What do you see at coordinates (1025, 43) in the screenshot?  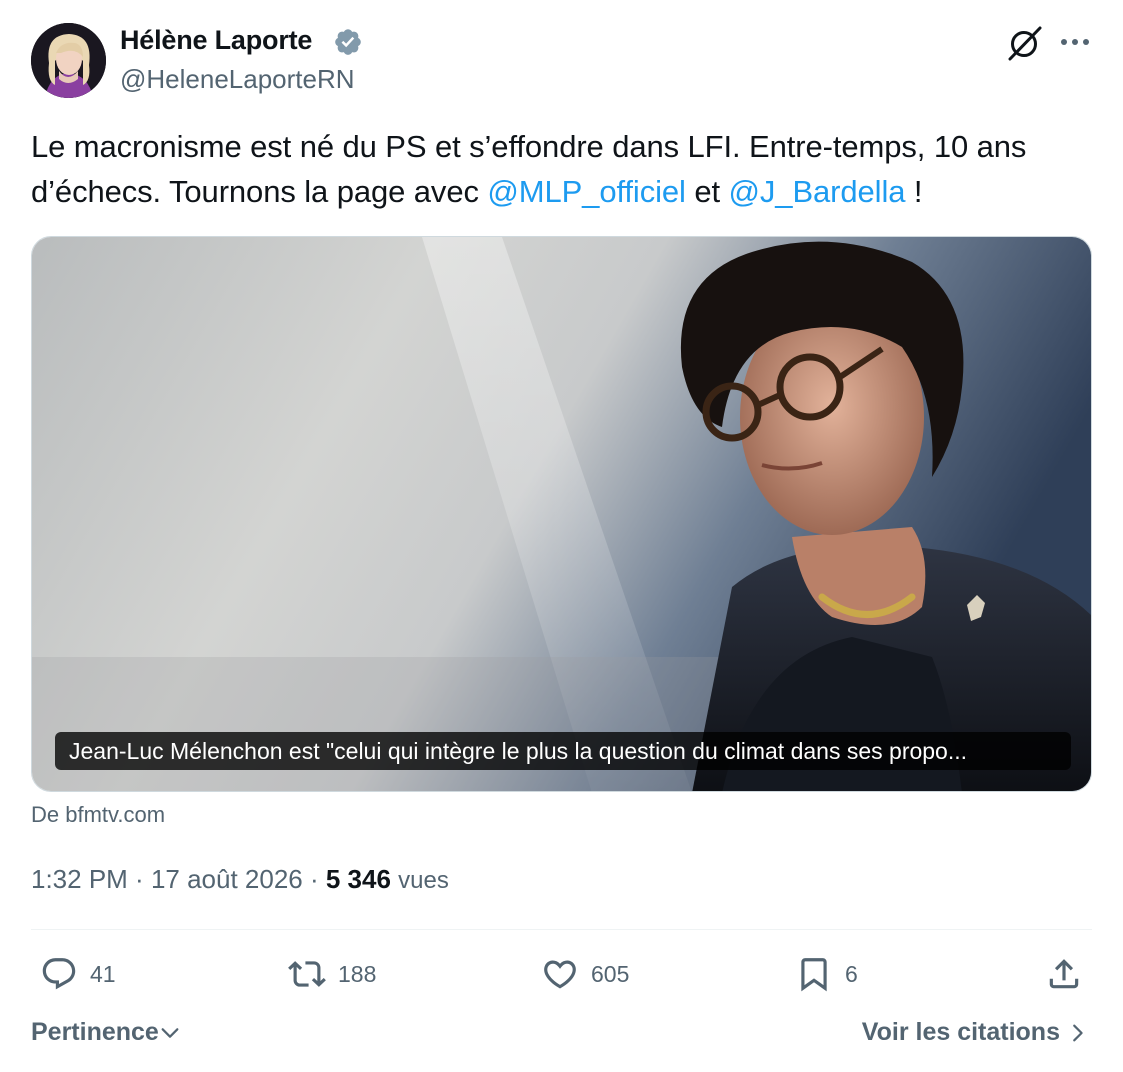 I see `grok-icon` at bounding box center [1025, 43].